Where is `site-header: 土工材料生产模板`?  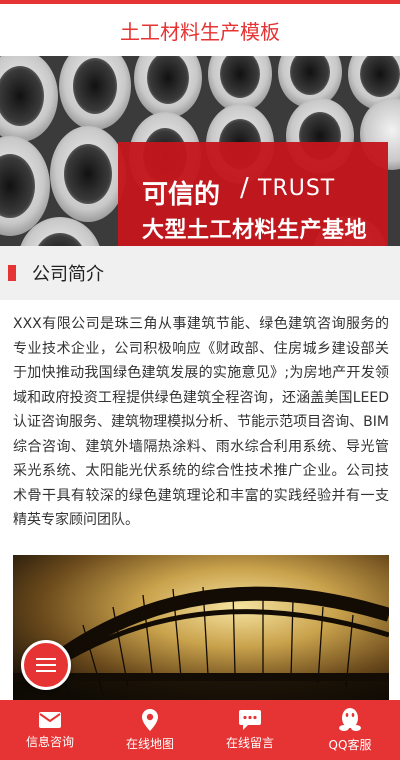 site-header: 土工材料生产模板 is located at coordinates (200, 30).